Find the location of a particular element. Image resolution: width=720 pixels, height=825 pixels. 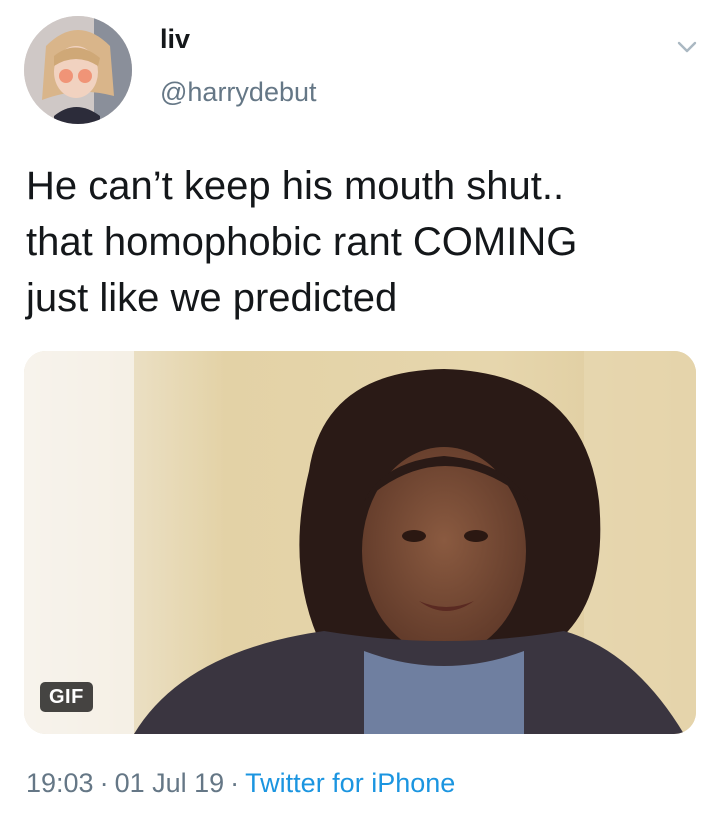

tweet-meta: 19:03 · 01 Jul 19 · Twitter for iPhone is located at coordinates (240, 783).